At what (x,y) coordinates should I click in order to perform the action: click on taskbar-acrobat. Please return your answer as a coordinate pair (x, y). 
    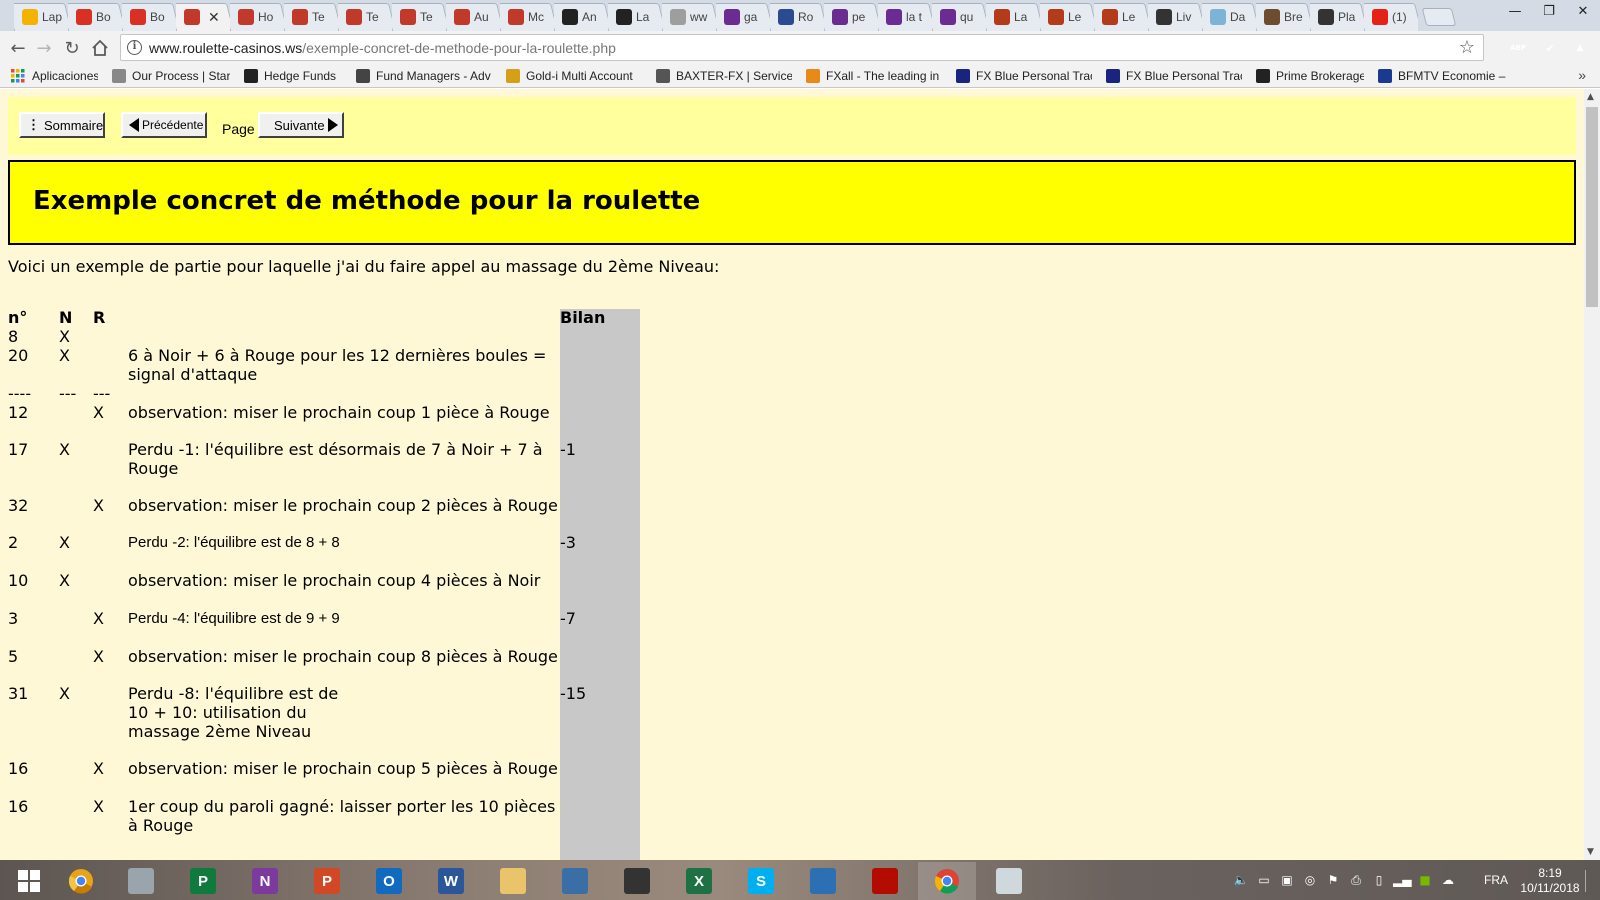
    Looking at the image, I should click on (885, 881).